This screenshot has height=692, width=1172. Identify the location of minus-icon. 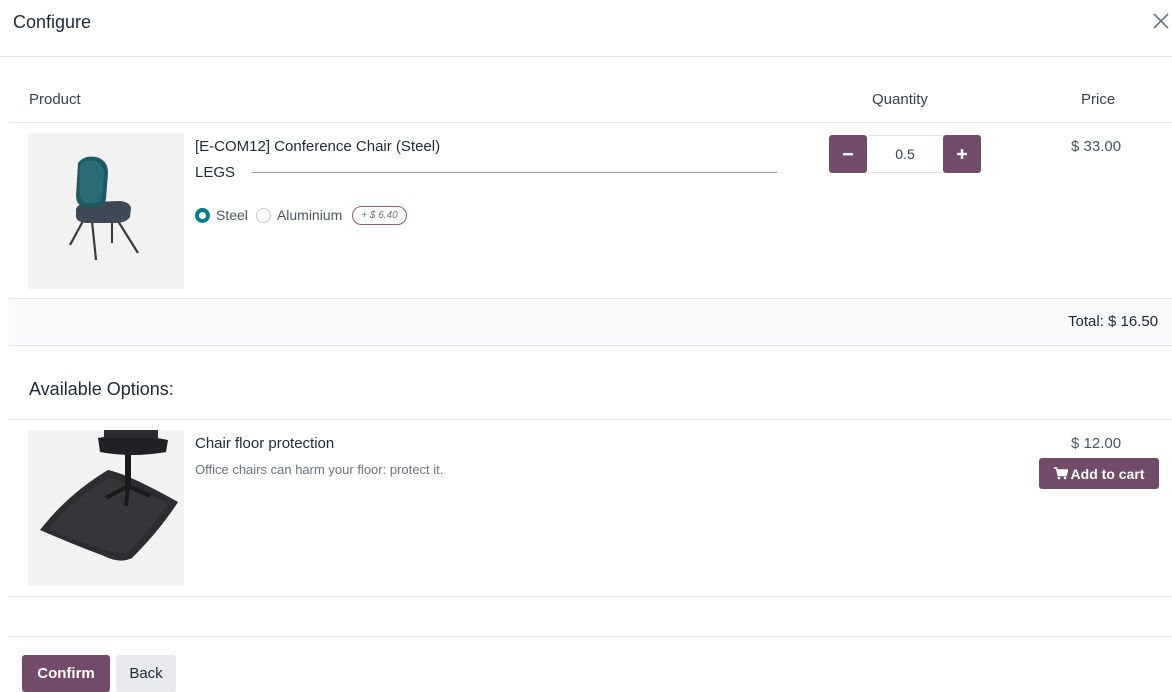
(848, 154).